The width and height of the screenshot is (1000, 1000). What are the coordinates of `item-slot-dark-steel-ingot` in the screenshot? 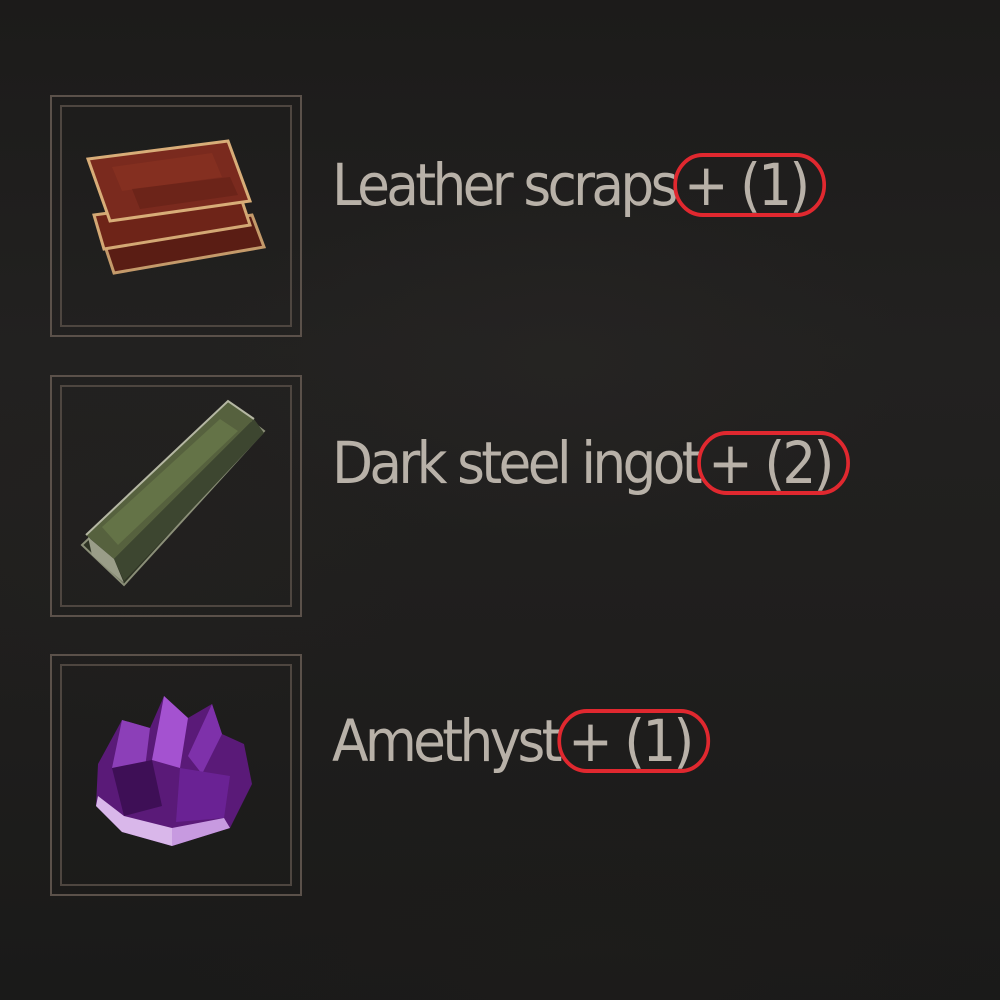 It's located at (176, 496).